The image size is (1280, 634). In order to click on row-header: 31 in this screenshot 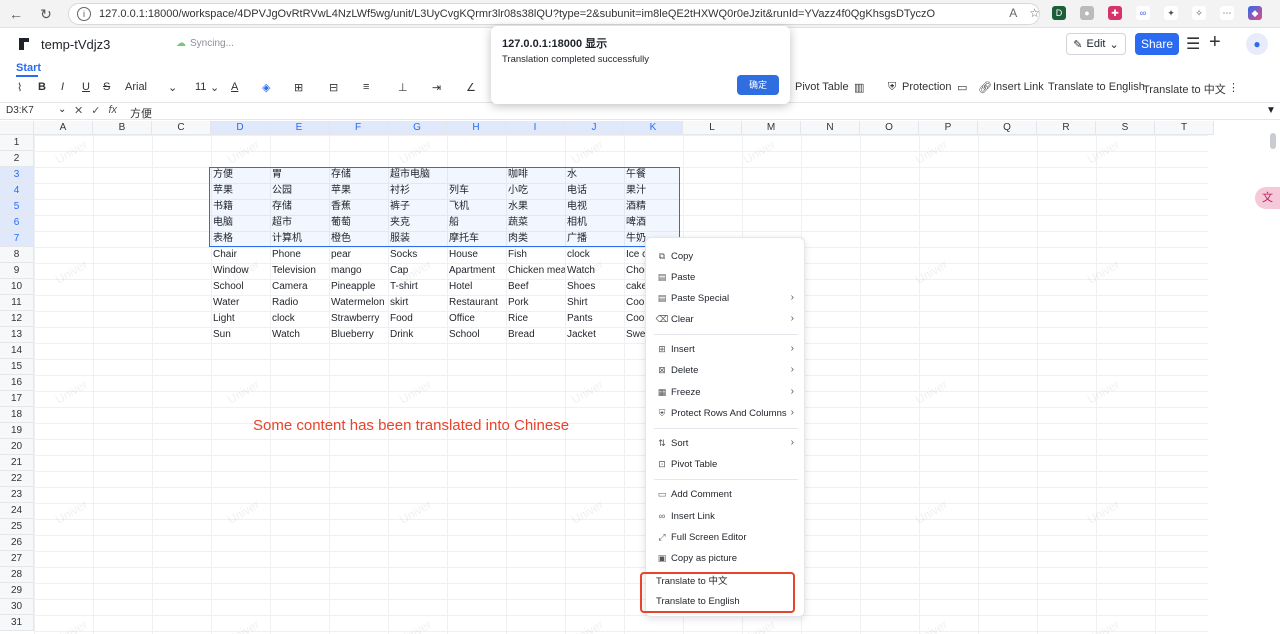, I will do `click(17, 623)`.